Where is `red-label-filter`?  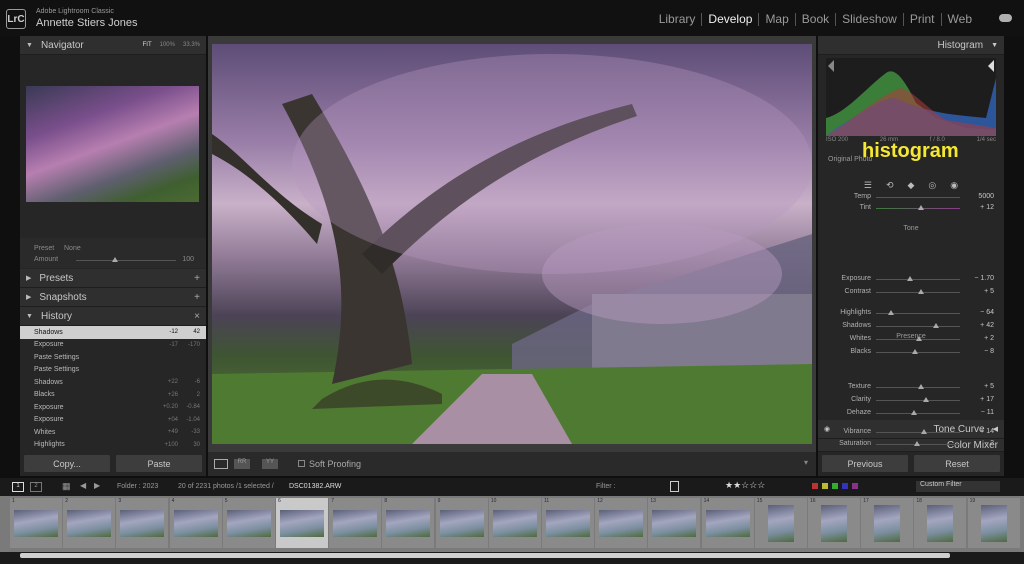 red-label-filter is located at coordinates (815, 486).